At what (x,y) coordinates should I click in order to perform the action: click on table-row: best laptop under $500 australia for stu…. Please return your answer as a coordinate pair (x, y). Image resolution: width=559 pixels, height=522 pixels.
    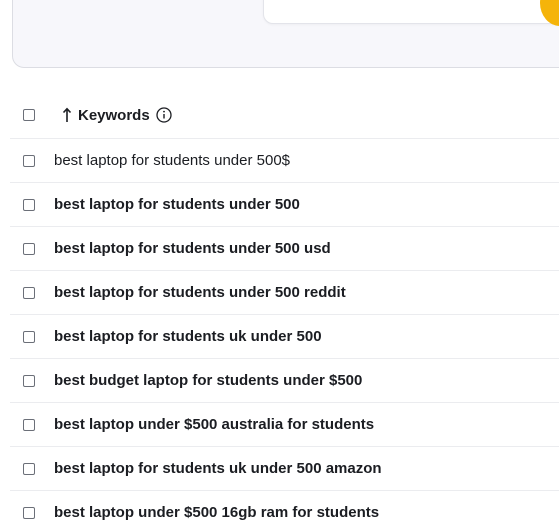
    Looking at the image, I should click on (284, 425).